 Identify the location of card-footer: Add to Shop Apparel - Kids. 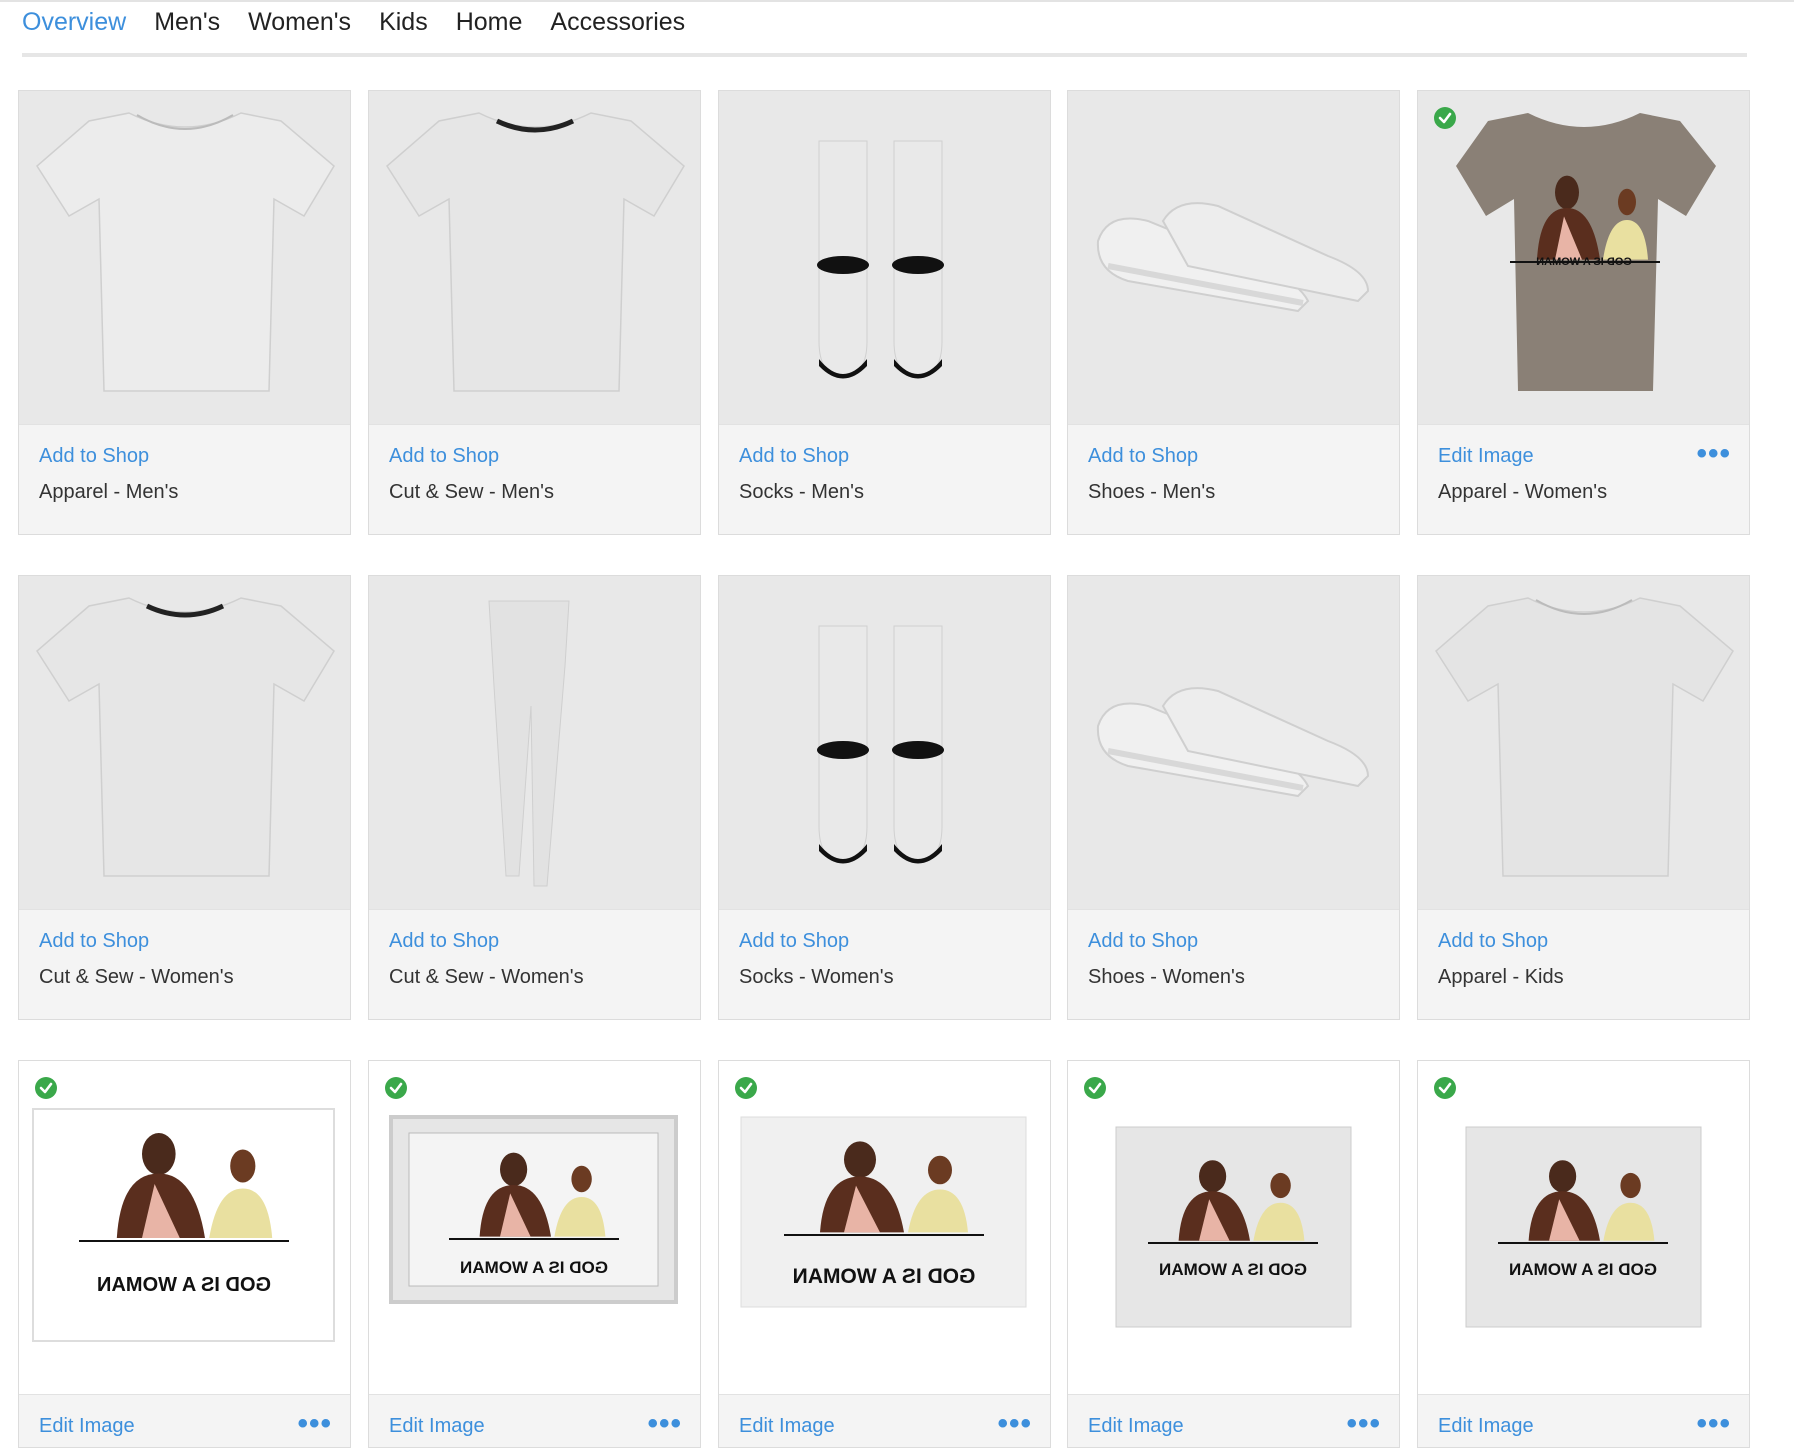
(1583, 964).